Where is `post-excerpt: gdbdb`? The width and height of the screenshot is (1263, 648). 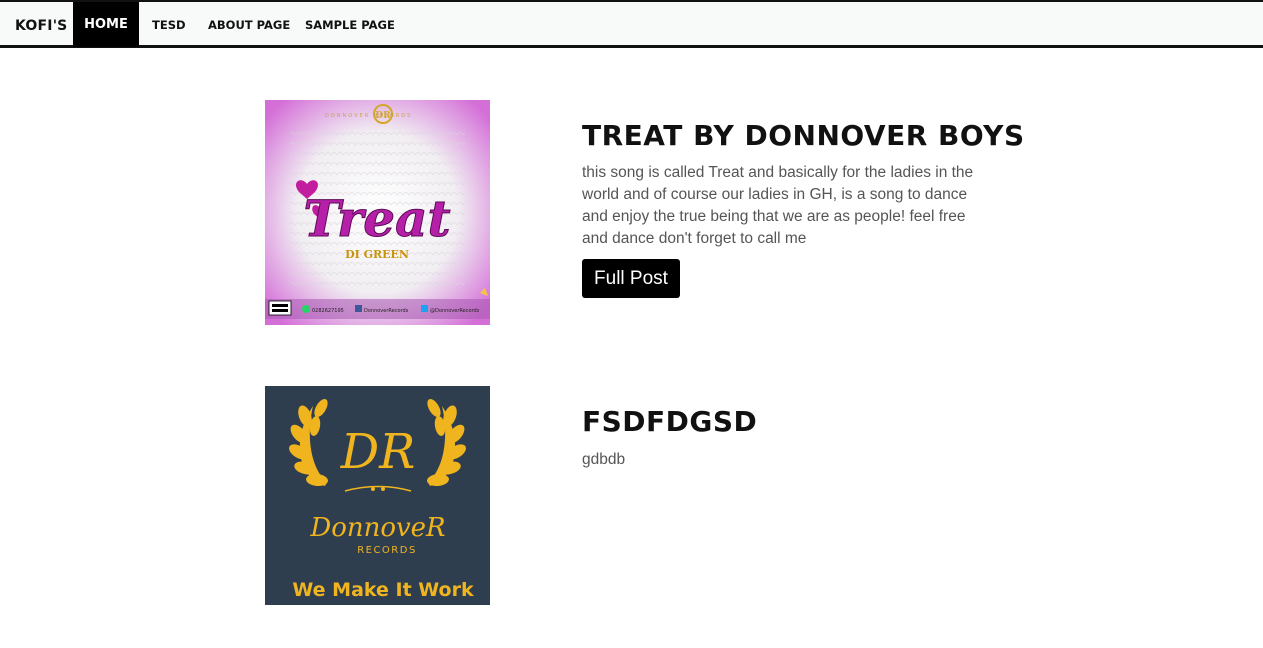
post-excerpt: gdbdb is located at coordinates (604, 459).